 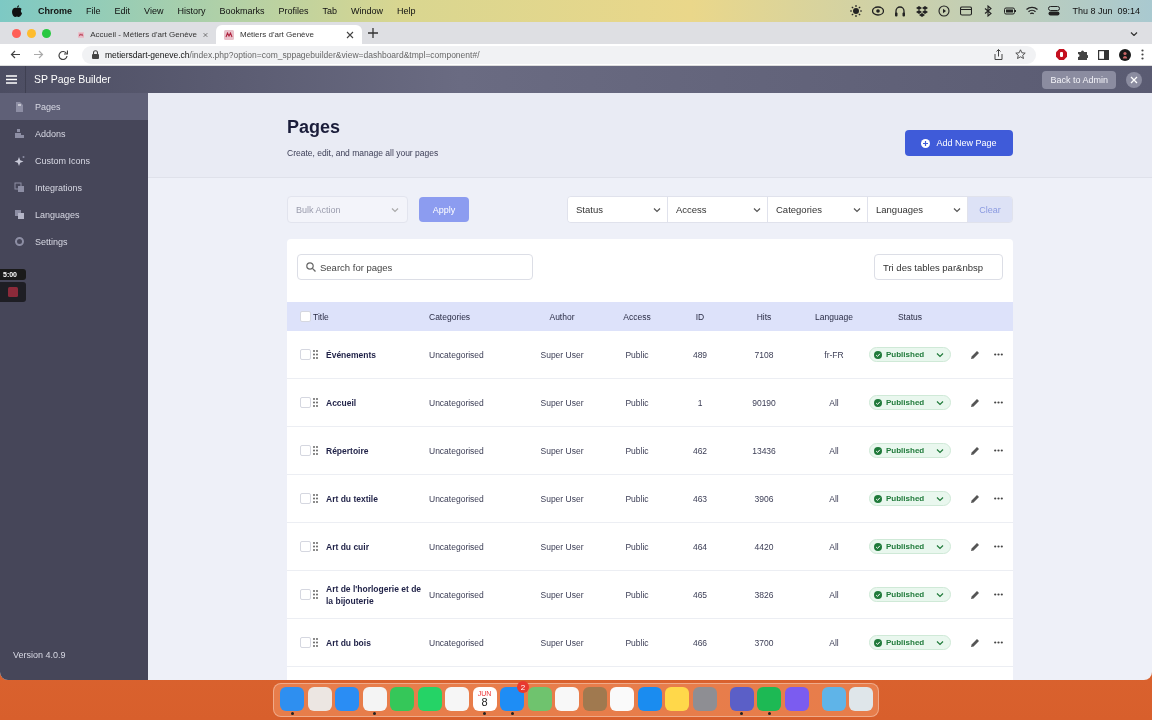 I want to click on puzzle-icon, so click(x=1082, y=54).